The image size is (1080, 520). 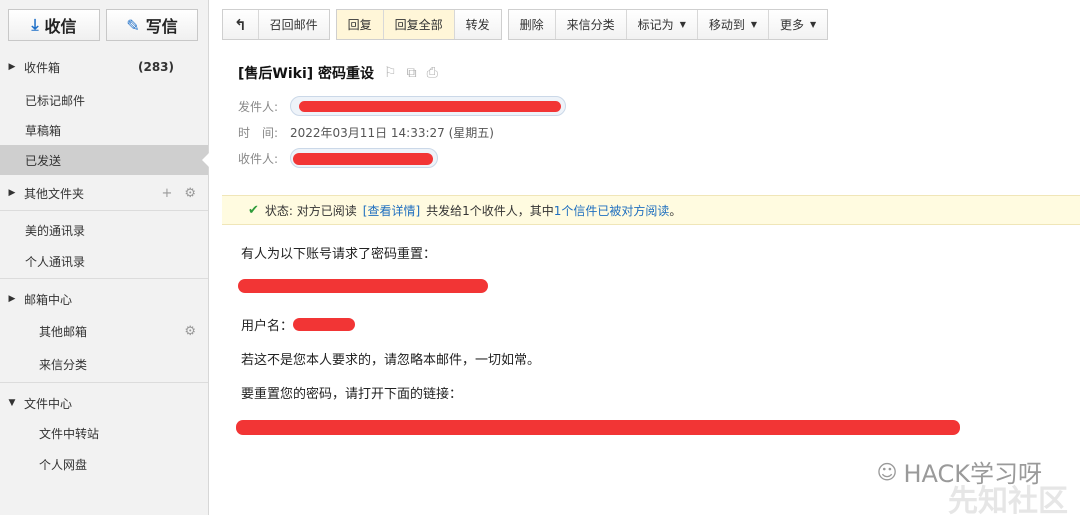 What do you see at coordinates (55, 100) in the screenshot?
I see `sidebar-item-label: 已标记邮件` at bounding box center [55, 100].